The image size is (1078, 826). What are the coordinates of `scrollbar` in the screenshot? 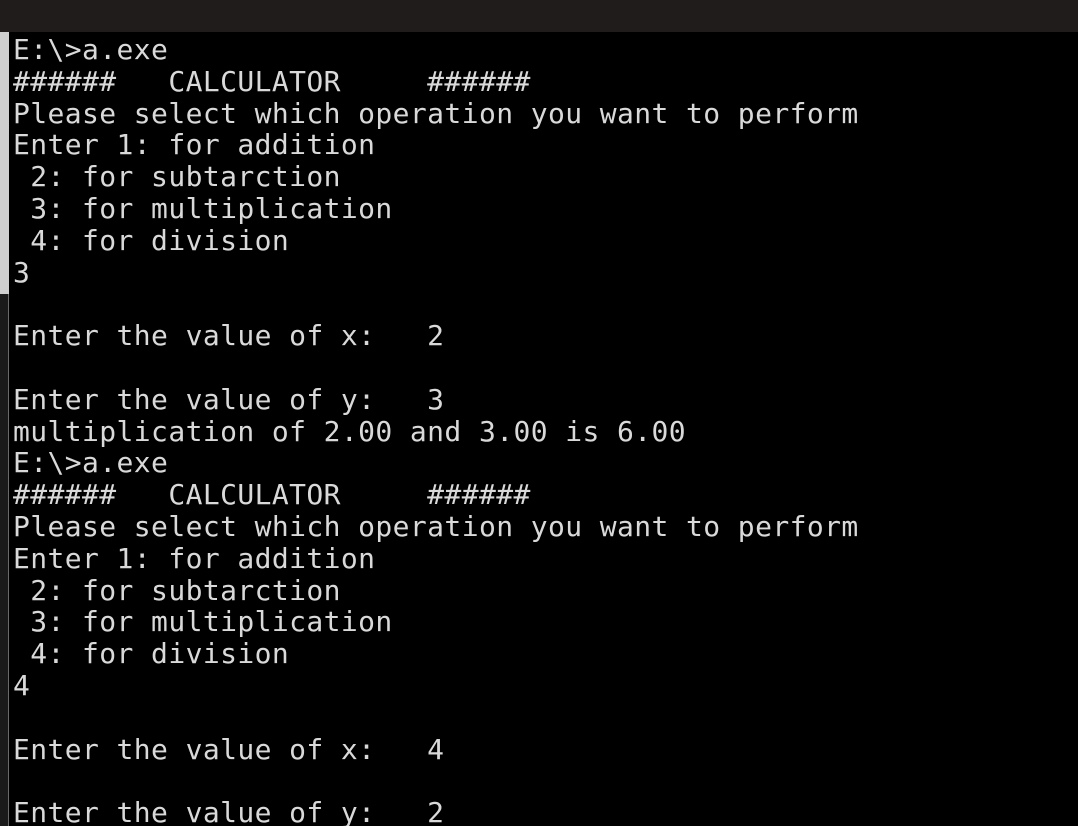 It's located at (4, 429).